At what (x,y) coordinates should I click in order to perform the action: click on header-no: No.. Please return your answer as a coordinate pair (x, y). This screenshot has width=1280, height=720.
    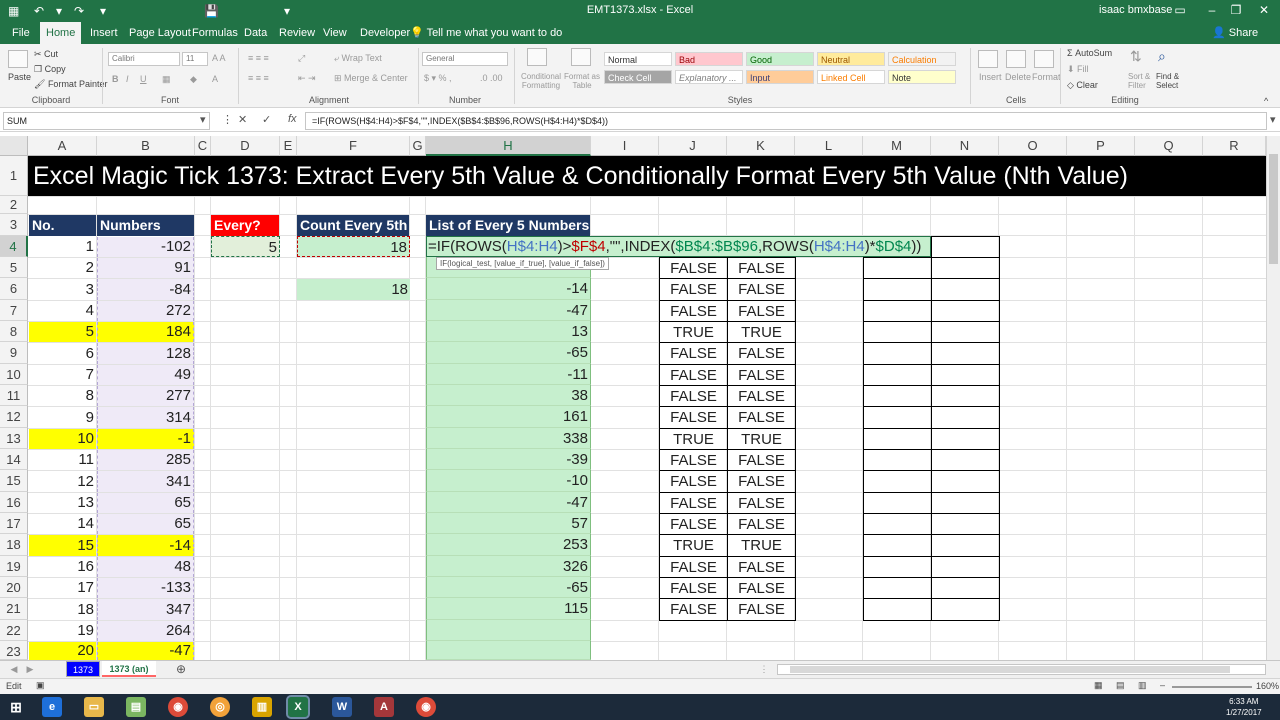
    Looking at the image, I should click on (62, 225).